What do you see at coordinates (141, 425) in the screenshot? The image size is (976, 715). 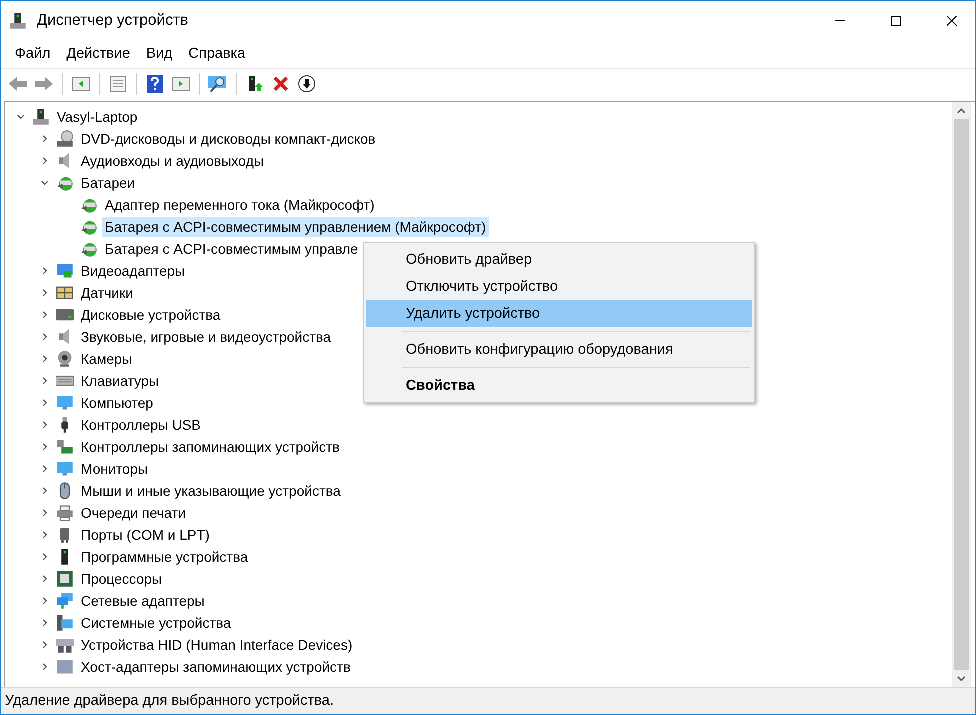 I see `tree-item: Контроллеры USB` at bounding box center [141, 425].